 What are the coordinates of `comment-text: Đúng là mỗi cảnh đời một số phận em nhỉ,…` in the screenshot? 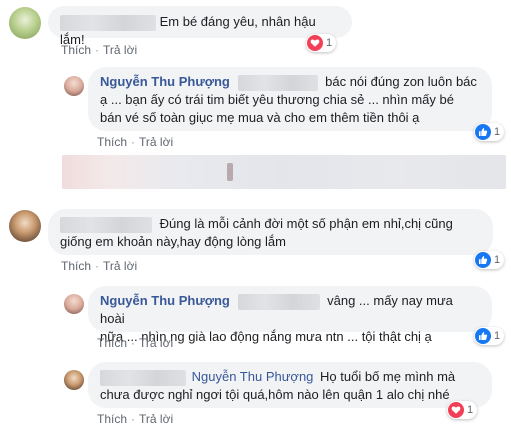 It's located at (306, 223).